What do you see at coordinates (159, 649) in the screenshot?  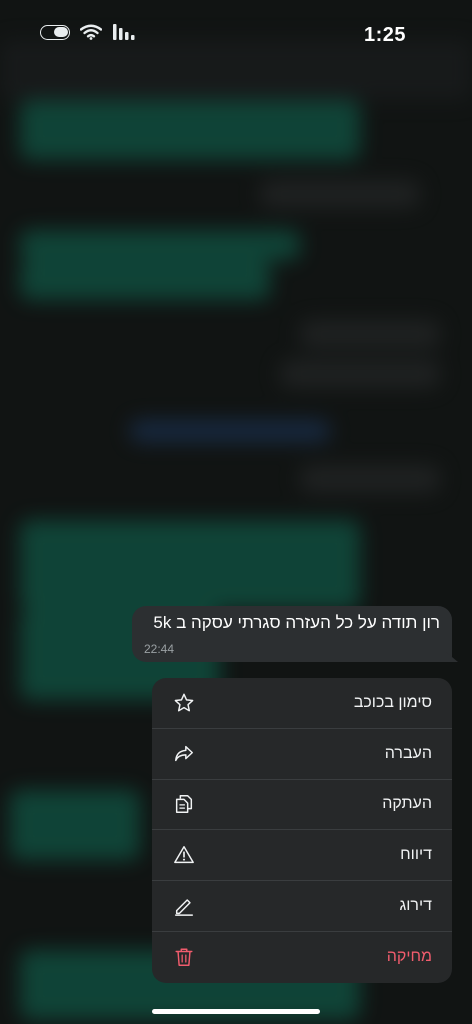 I see `message-time: 22:44` at bounding box center [159, 649].